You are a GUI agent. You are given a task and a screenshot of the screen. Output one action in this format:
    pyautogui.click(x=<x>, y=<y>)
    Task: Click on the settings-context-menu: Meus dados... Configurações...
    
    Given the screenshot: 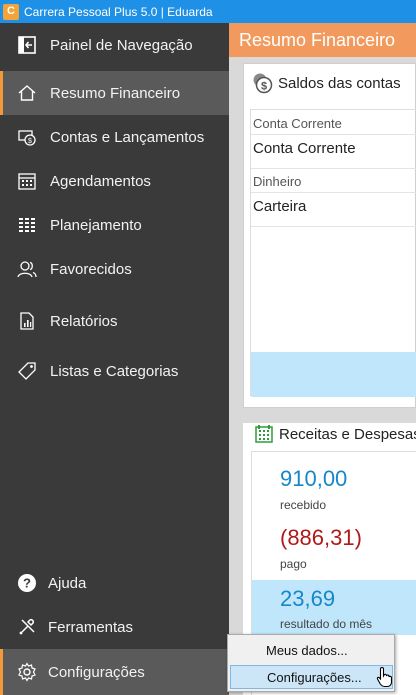 What is the action you would take?
    pyautogui.click(x=311, y=663)
    